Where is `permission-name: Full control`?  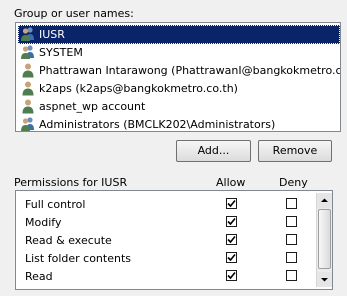 permission-name: Full control is located at coordinates (55, 204).